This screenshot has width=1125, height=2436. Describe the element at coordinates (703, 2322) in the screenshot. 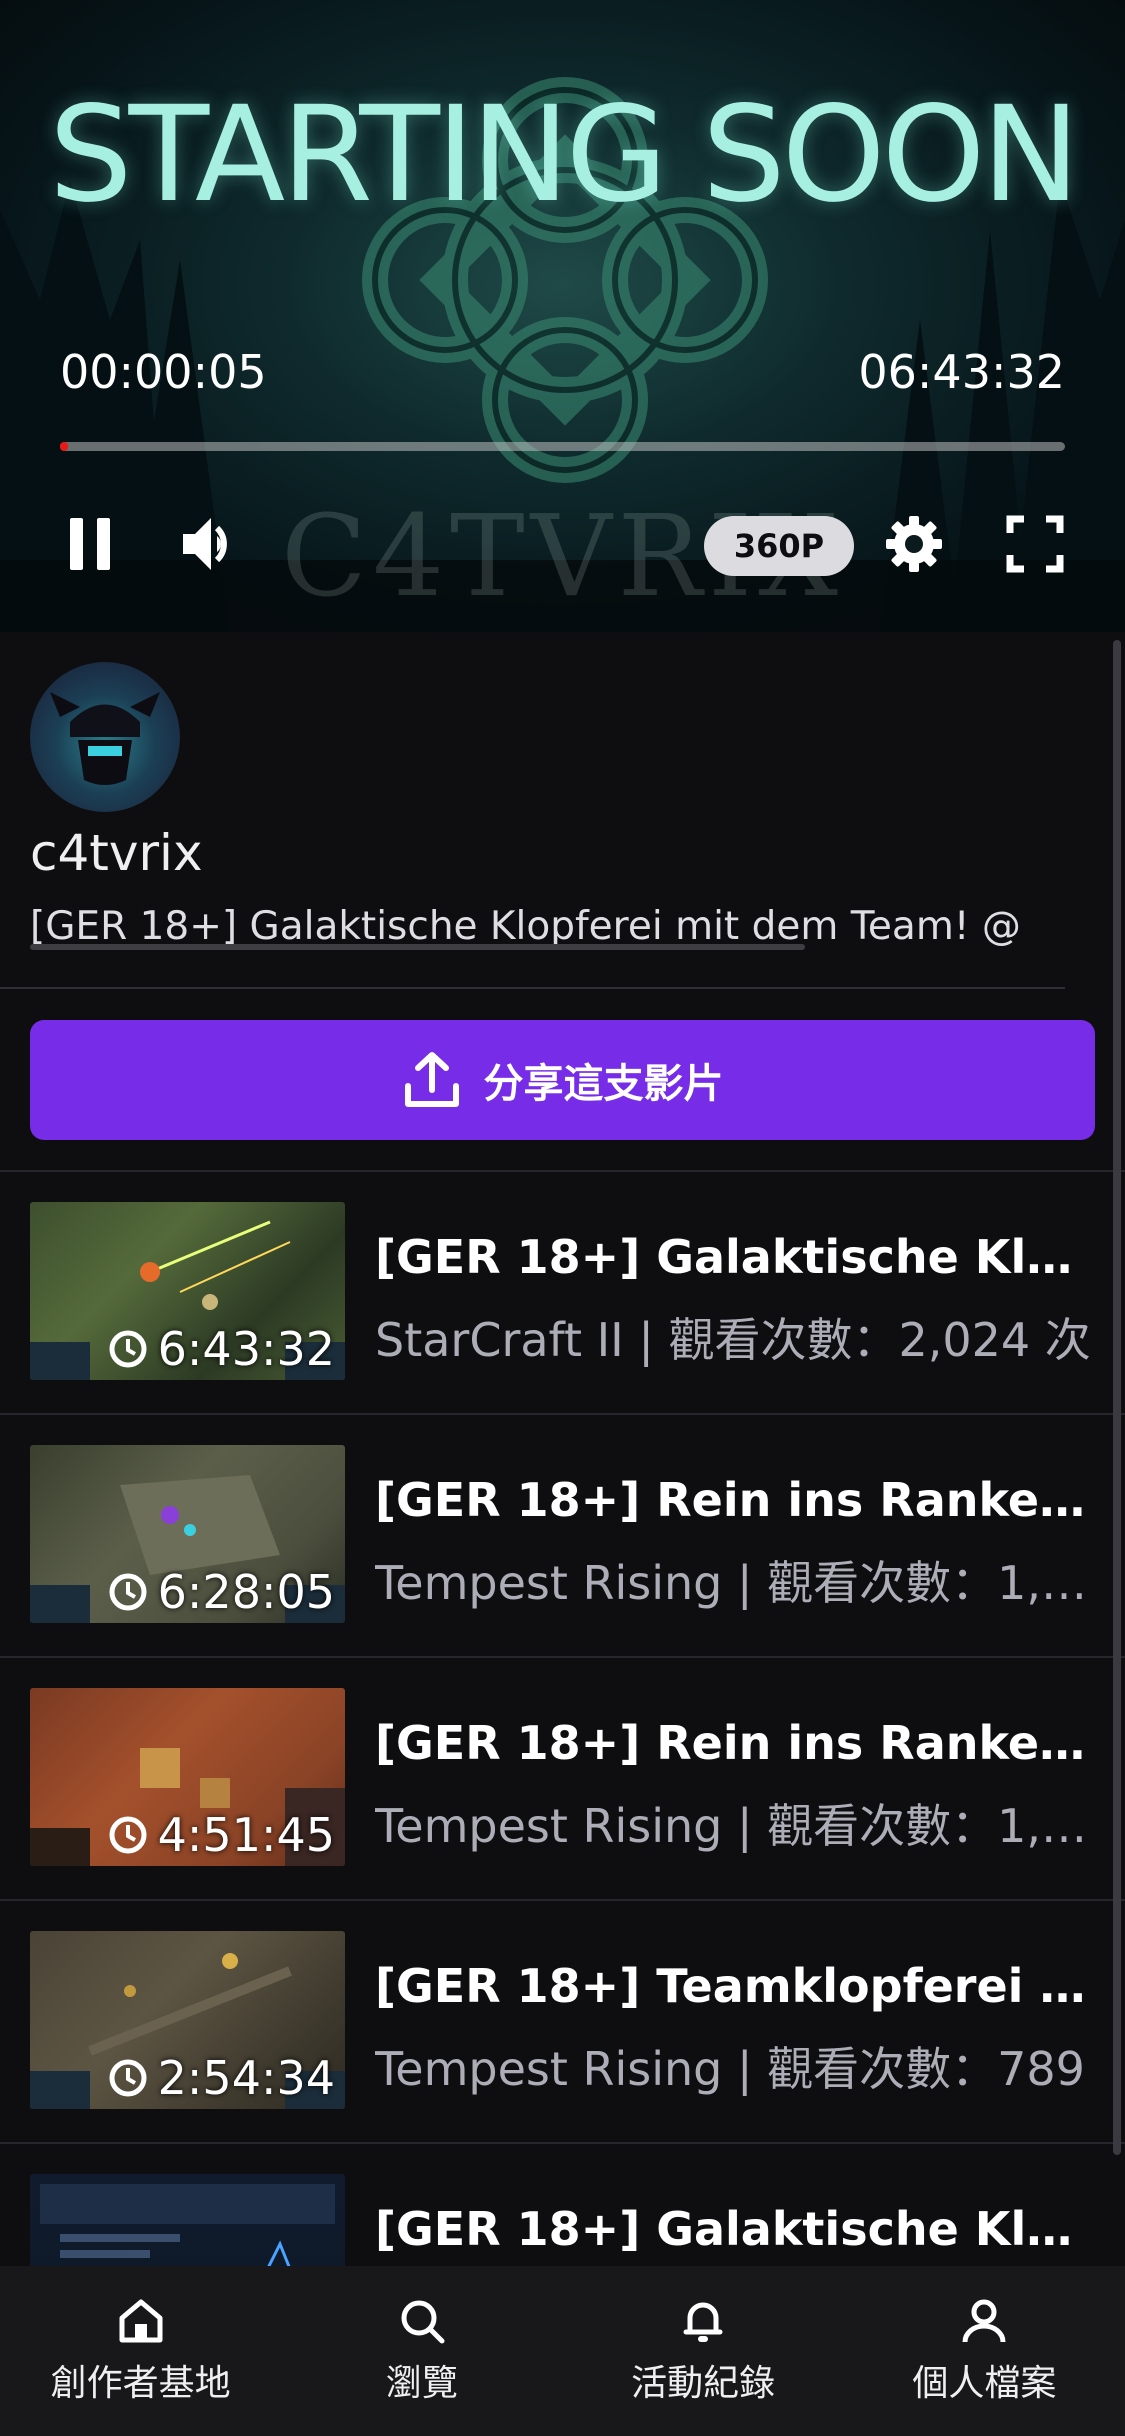

I see `bell-icon` at that location.